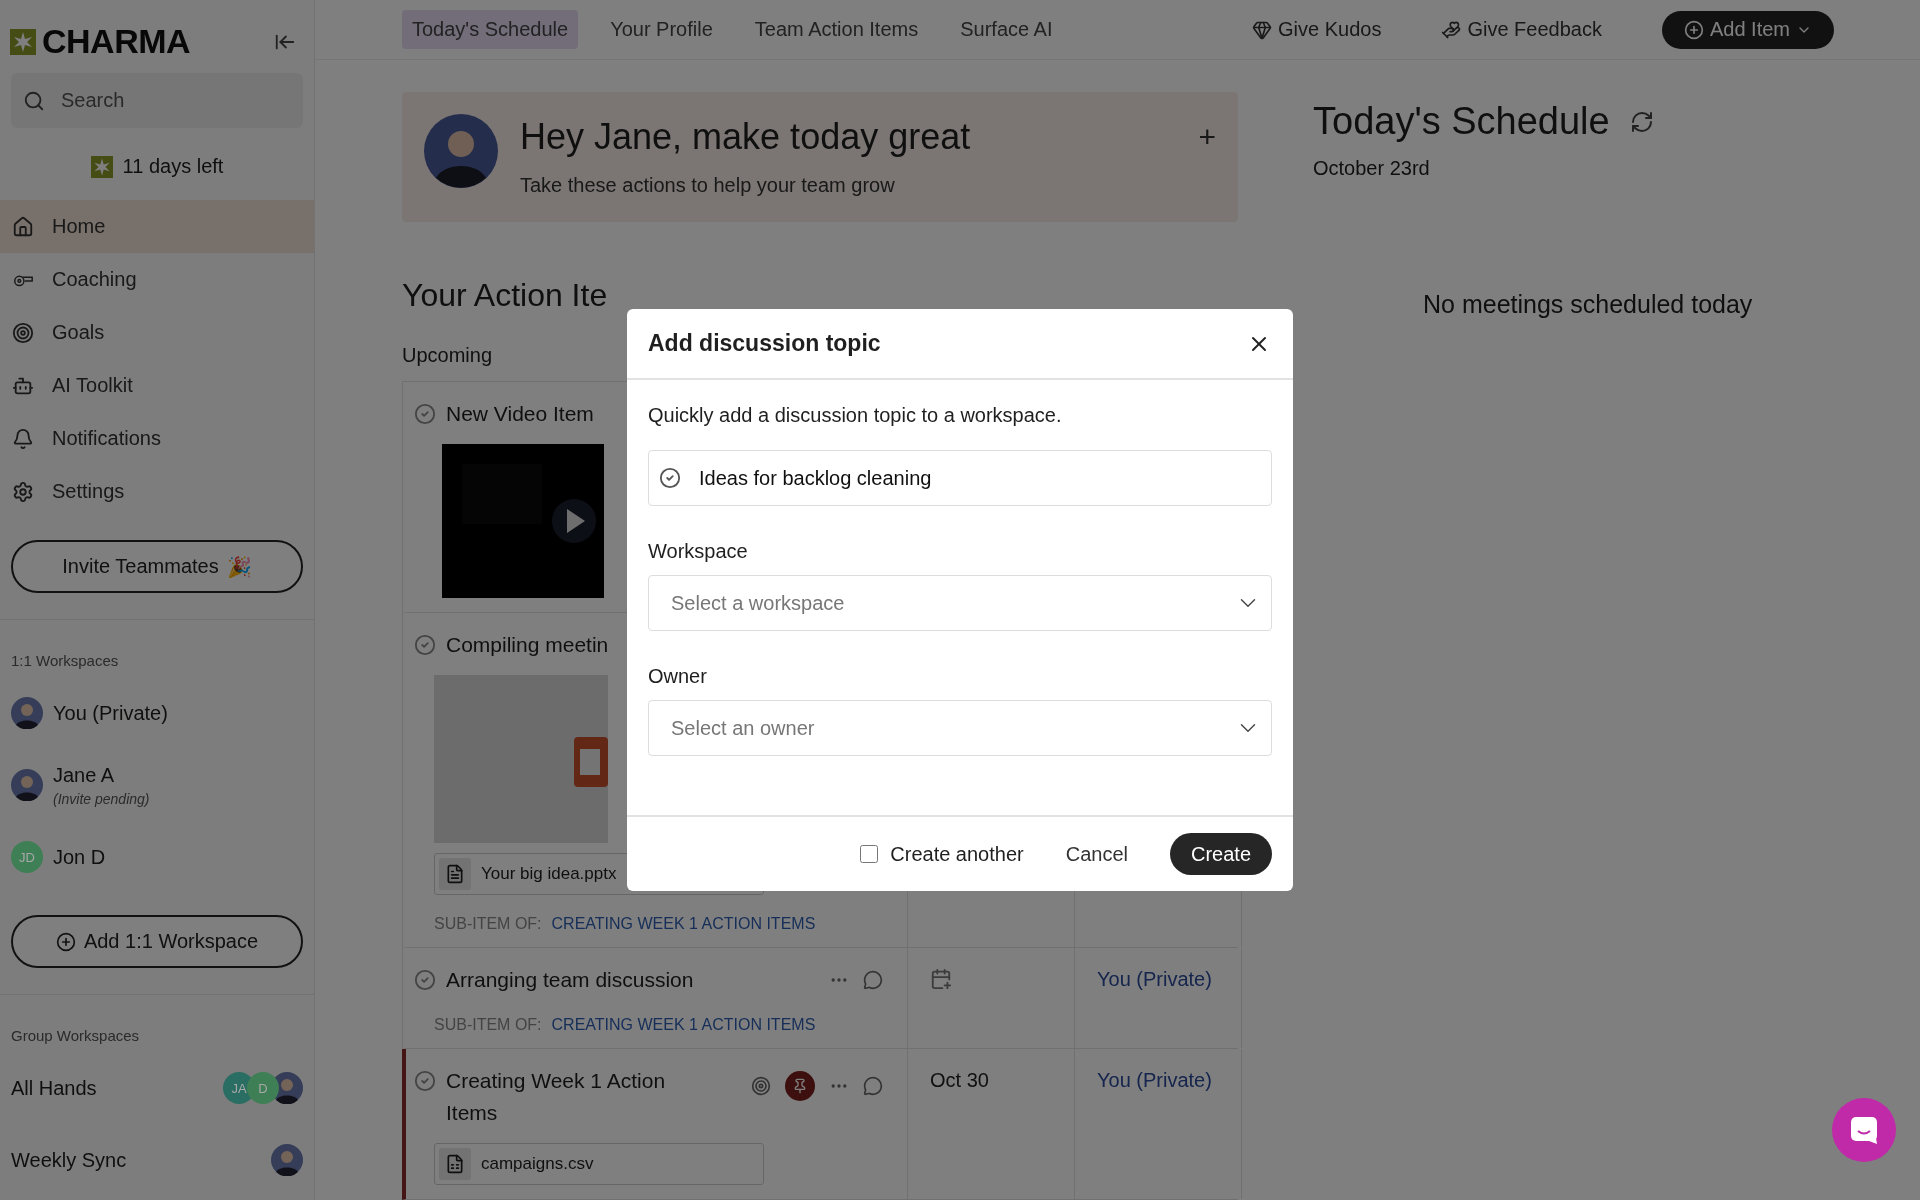 The height and width of the screenshot is (1200, 1920). I want to click on section-heading: 1:1 Workspaces, so click(65, 661).